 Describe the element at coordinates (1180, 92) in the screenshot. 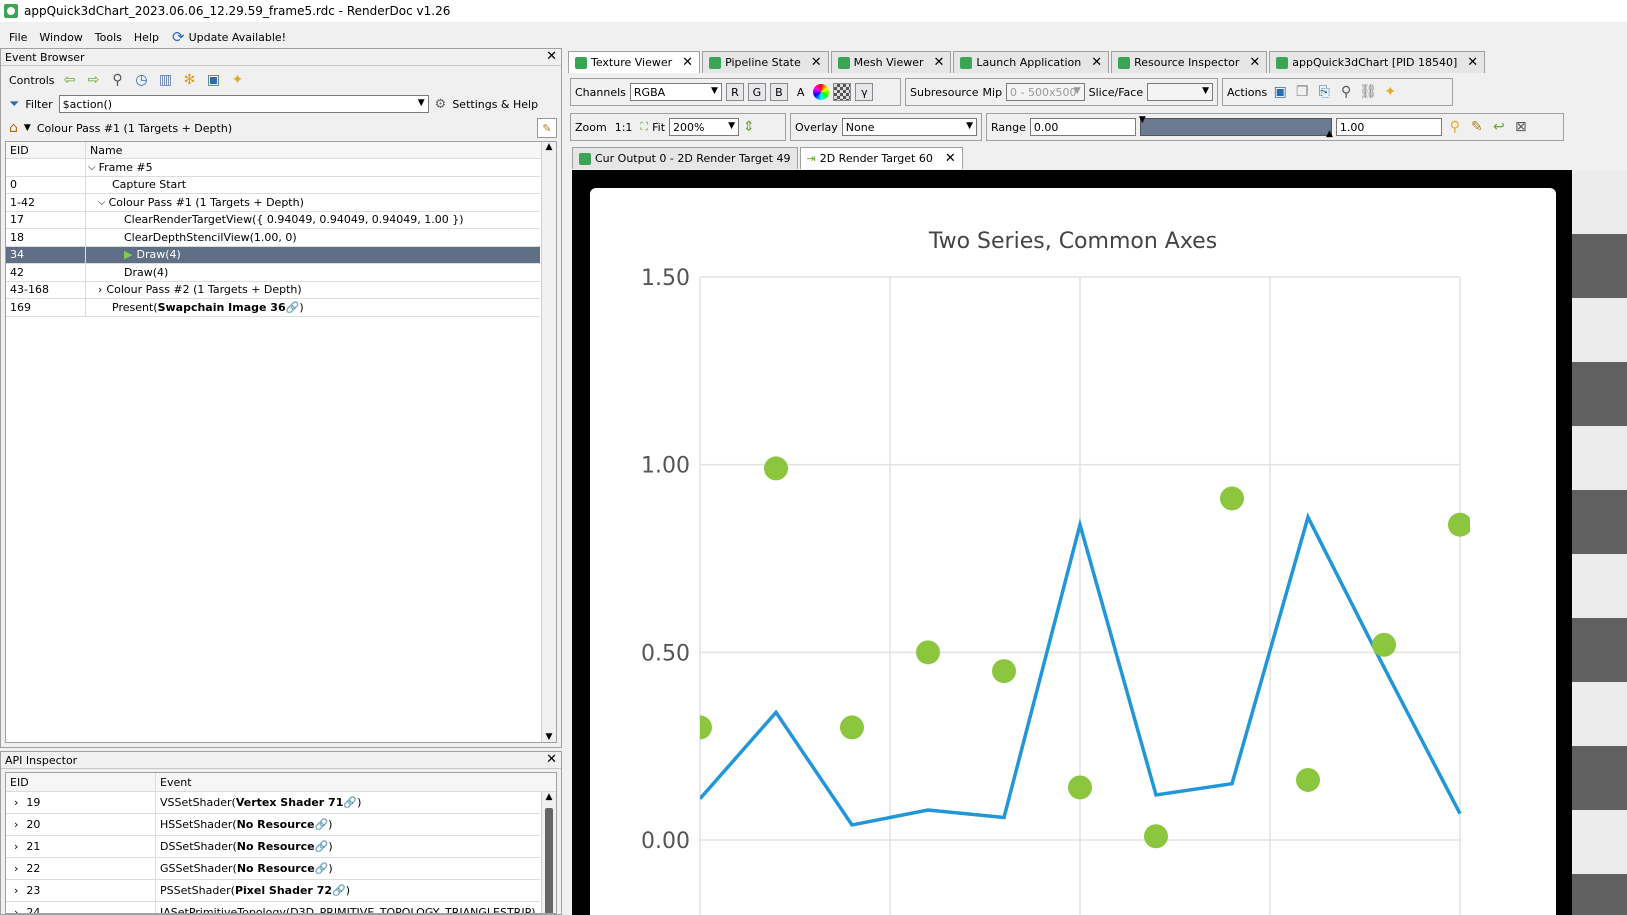

I see `slice-face-select: ▼` at that location.